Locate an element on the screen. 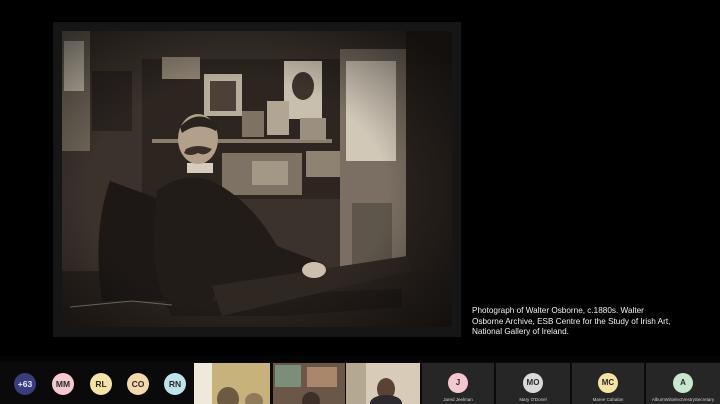 The image size is (720, 404). participant-name: Maree Cahalan is located at coordinates (608, 399).